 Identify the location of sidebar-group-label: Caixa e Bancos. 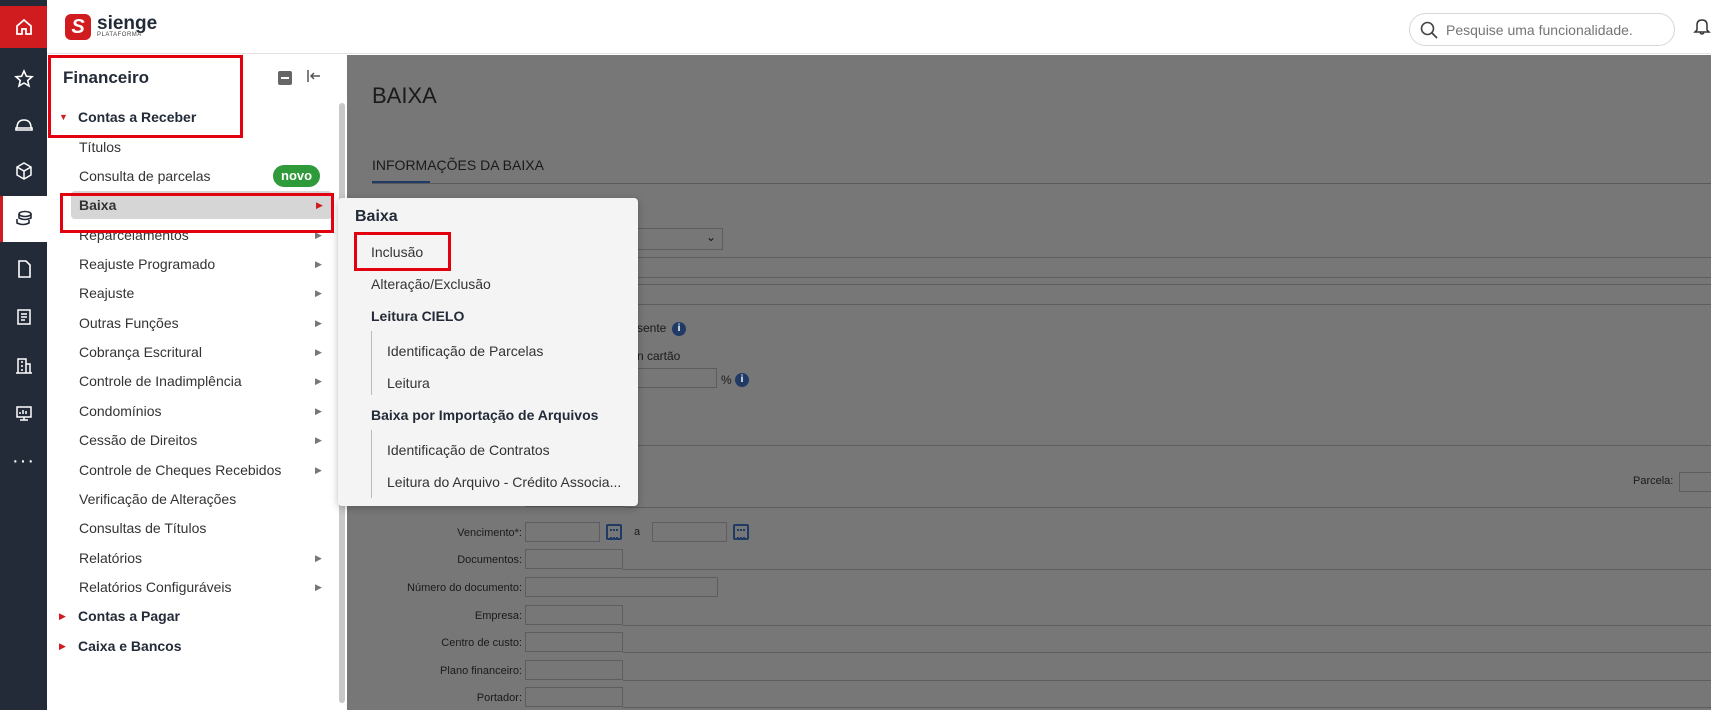
(130, 646).